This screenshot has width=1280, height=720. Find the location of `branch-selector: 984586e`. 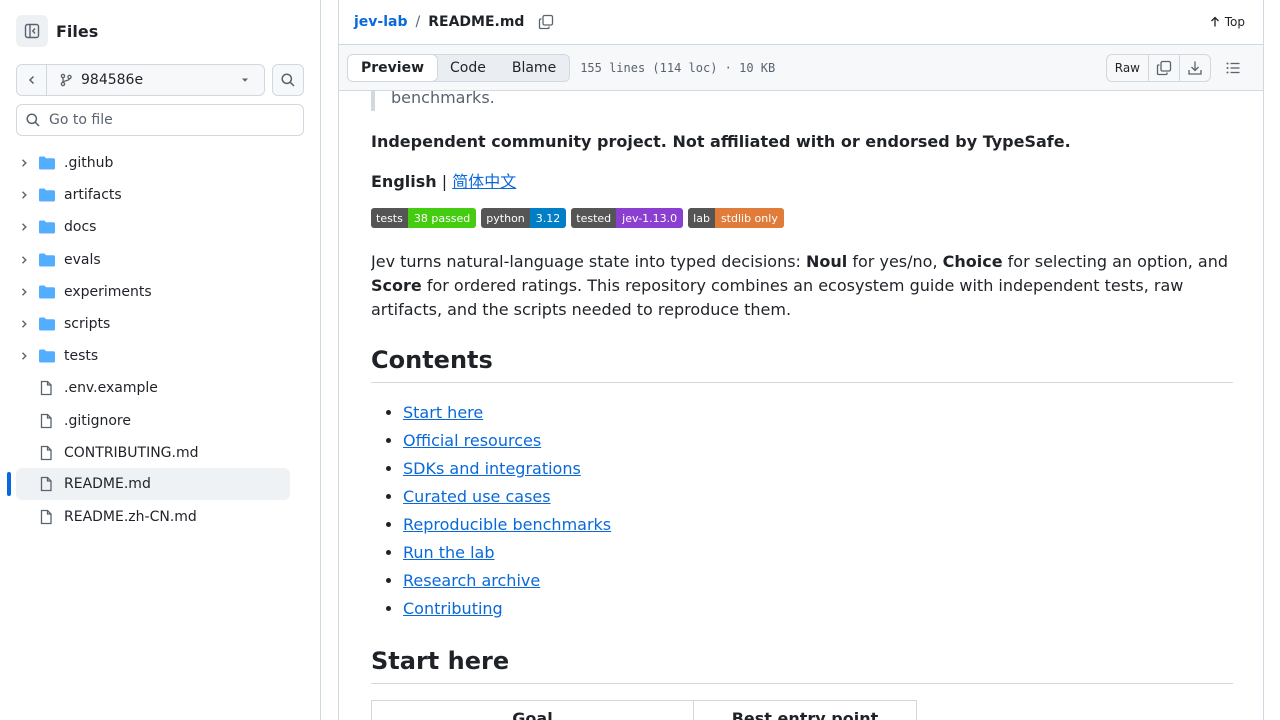

branch-selector: 984586e is located at coordinates (140, 80).